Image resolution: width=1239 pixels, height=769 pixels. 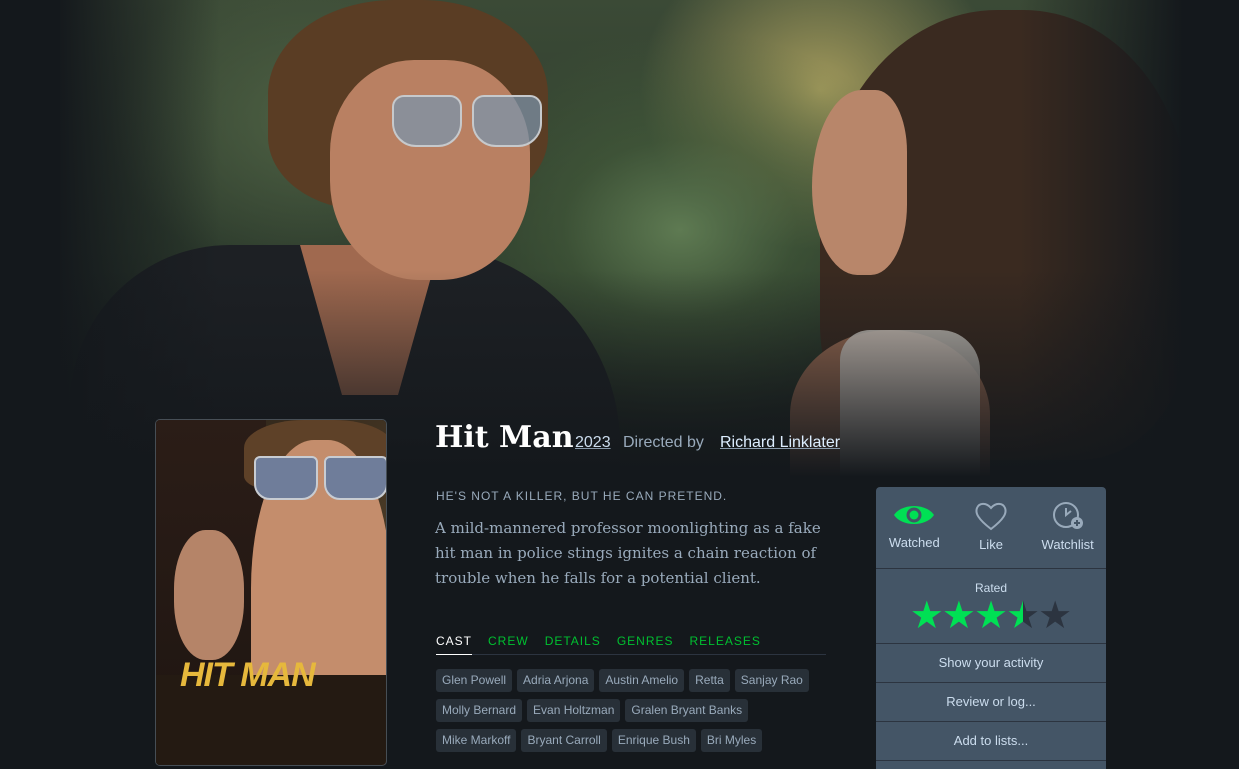 What do you see at coordinates (556, 680) in the screenshot?
I see `cast-chip: Adria Arjona` at bounding box center [556, 680].